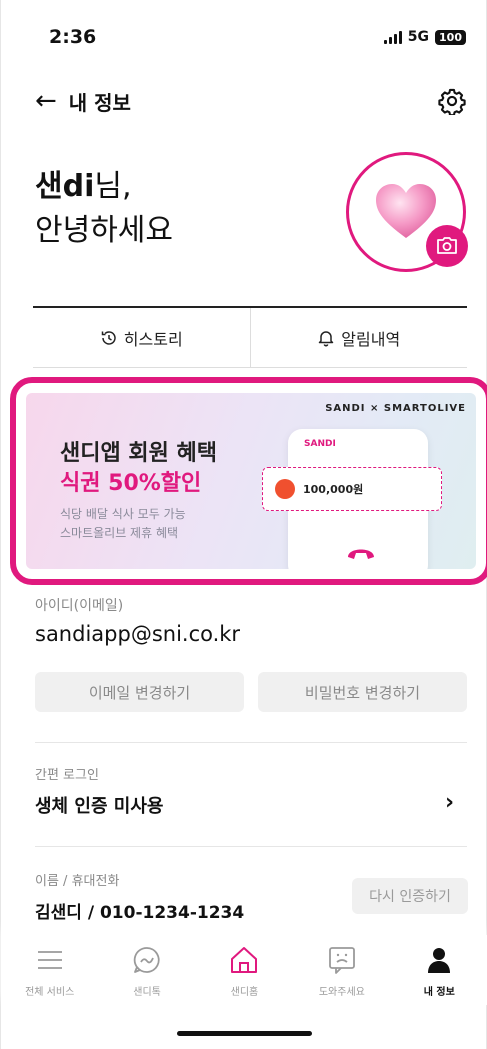  What do you see at coordinates (395, 408) in the screenshot?
I see `banner-brand: SANDI × SMARTOLIVE` at bounding box center [395, 408].